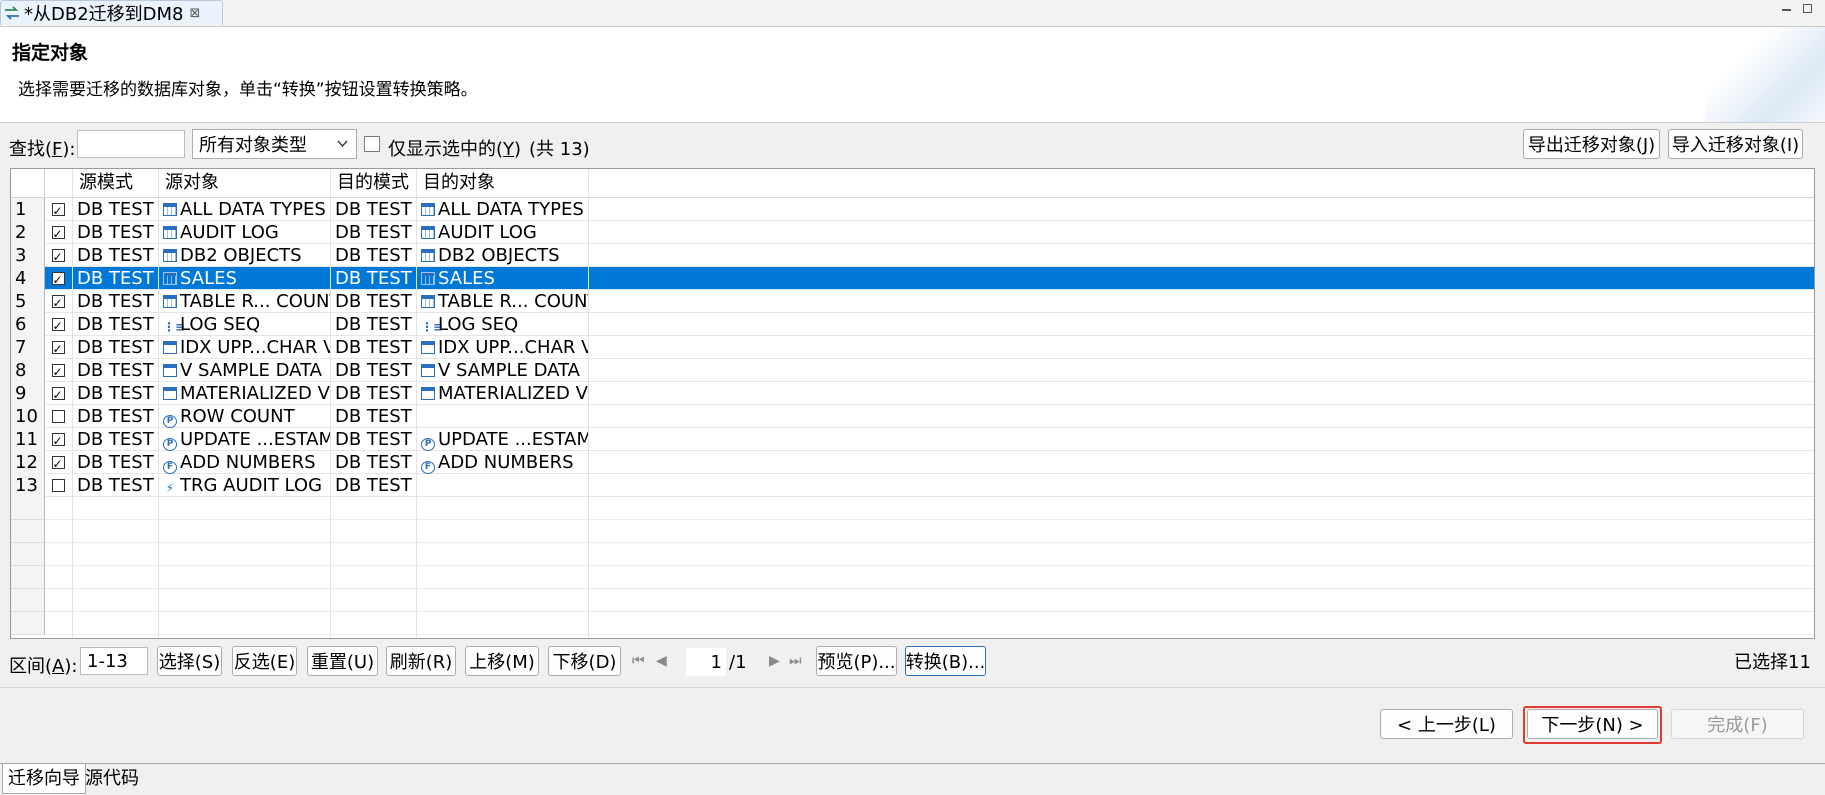 Image resolution: width=1825 pixels, height=795 pixels. Describe the element at coordinates (245, 209) in the screenshot. I see `source-object-cell: ALL DATA TYPES` at that location.